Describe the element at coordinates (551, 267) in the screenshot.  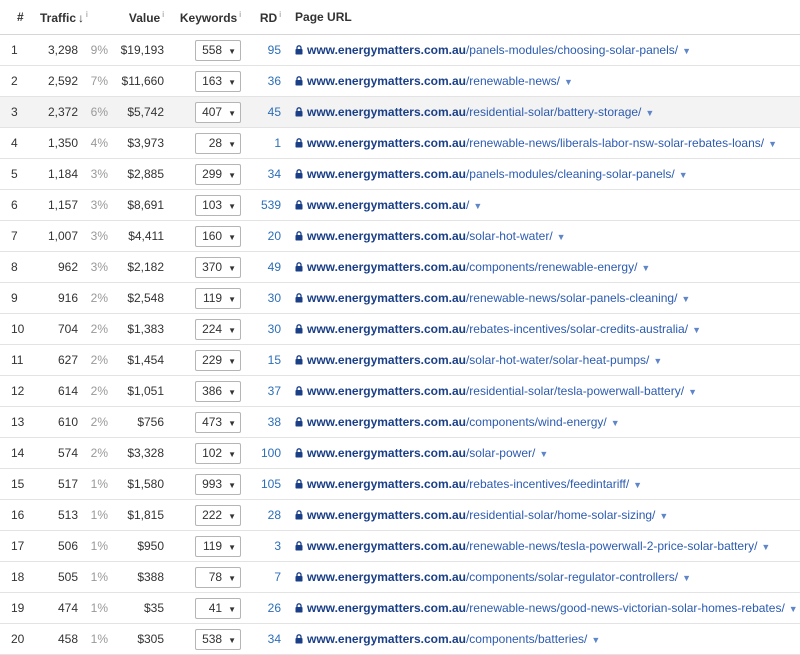
I see `url-path-link: /components/renewable-energy/` at that location.